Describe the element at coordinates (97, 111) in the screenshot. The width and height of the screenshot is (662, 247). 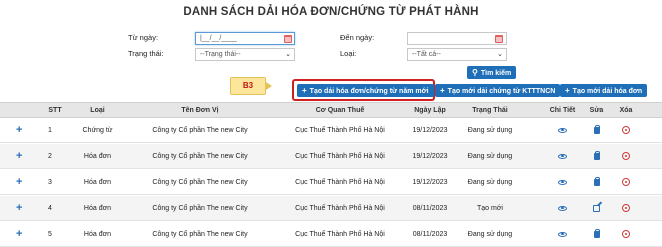
I see `col-type: Loại` at that location.